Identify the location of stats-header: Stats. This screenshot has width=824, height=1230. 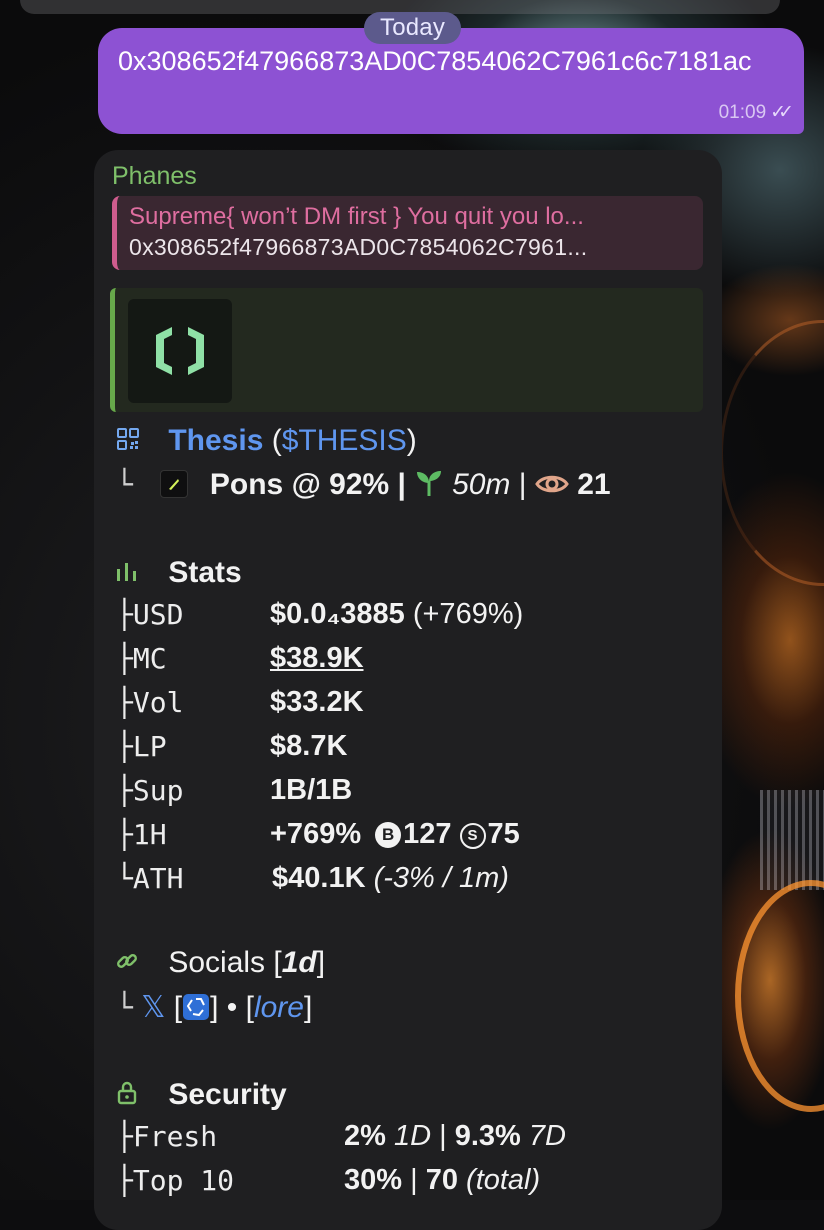
(179, 573).